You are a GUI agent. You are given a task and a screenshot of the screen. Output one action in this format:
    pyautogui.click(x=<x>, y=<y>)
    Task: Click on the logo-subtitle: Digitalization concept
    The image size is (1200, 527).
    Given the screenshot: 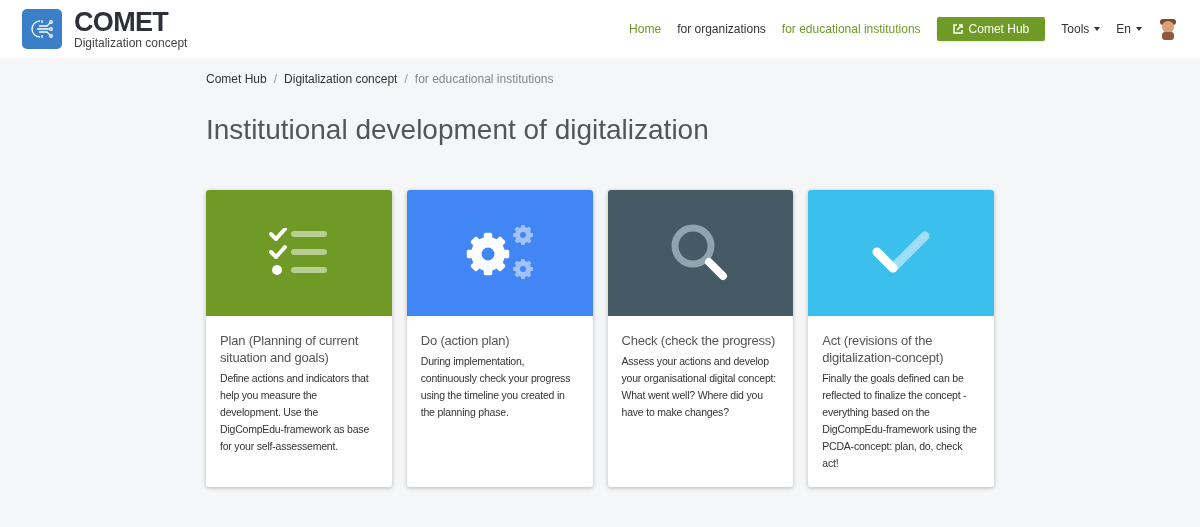 What is the action you would take?
    pyautogui.click(x=131, y=43)
    